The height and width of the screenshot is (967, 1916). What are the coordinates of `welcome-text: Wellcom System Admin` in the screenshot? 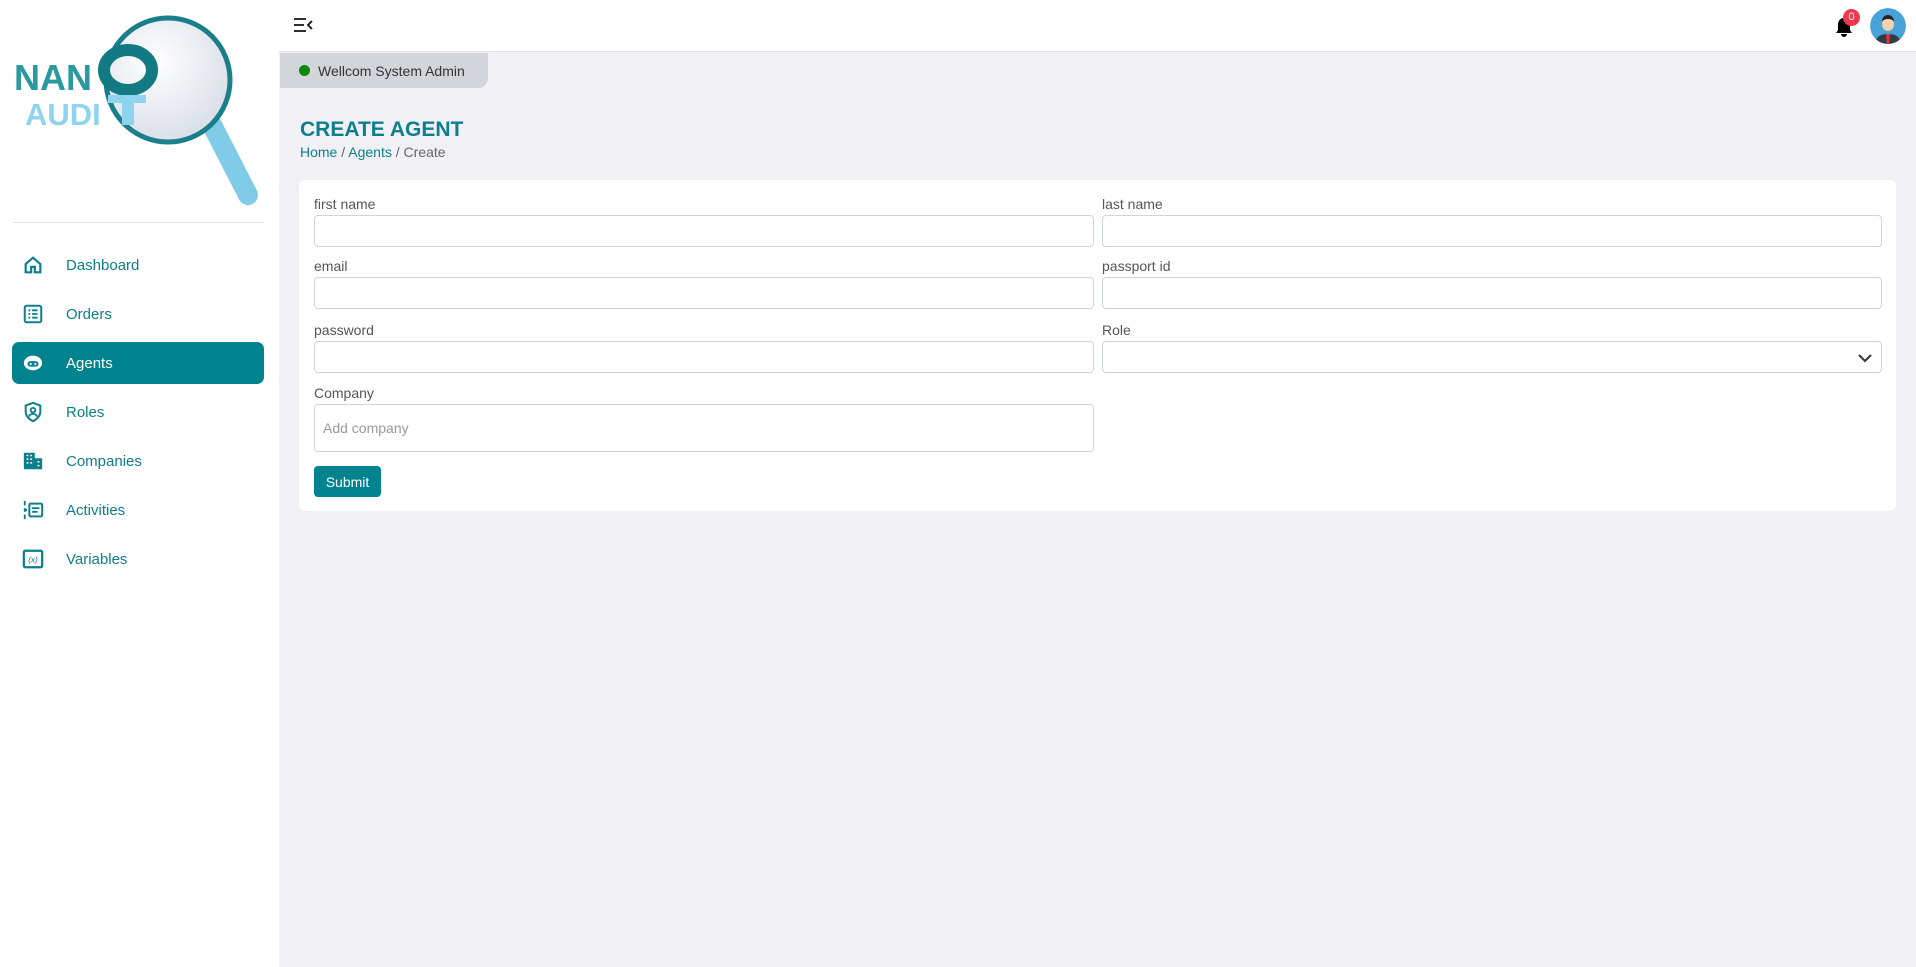 It's located at (391, 70).